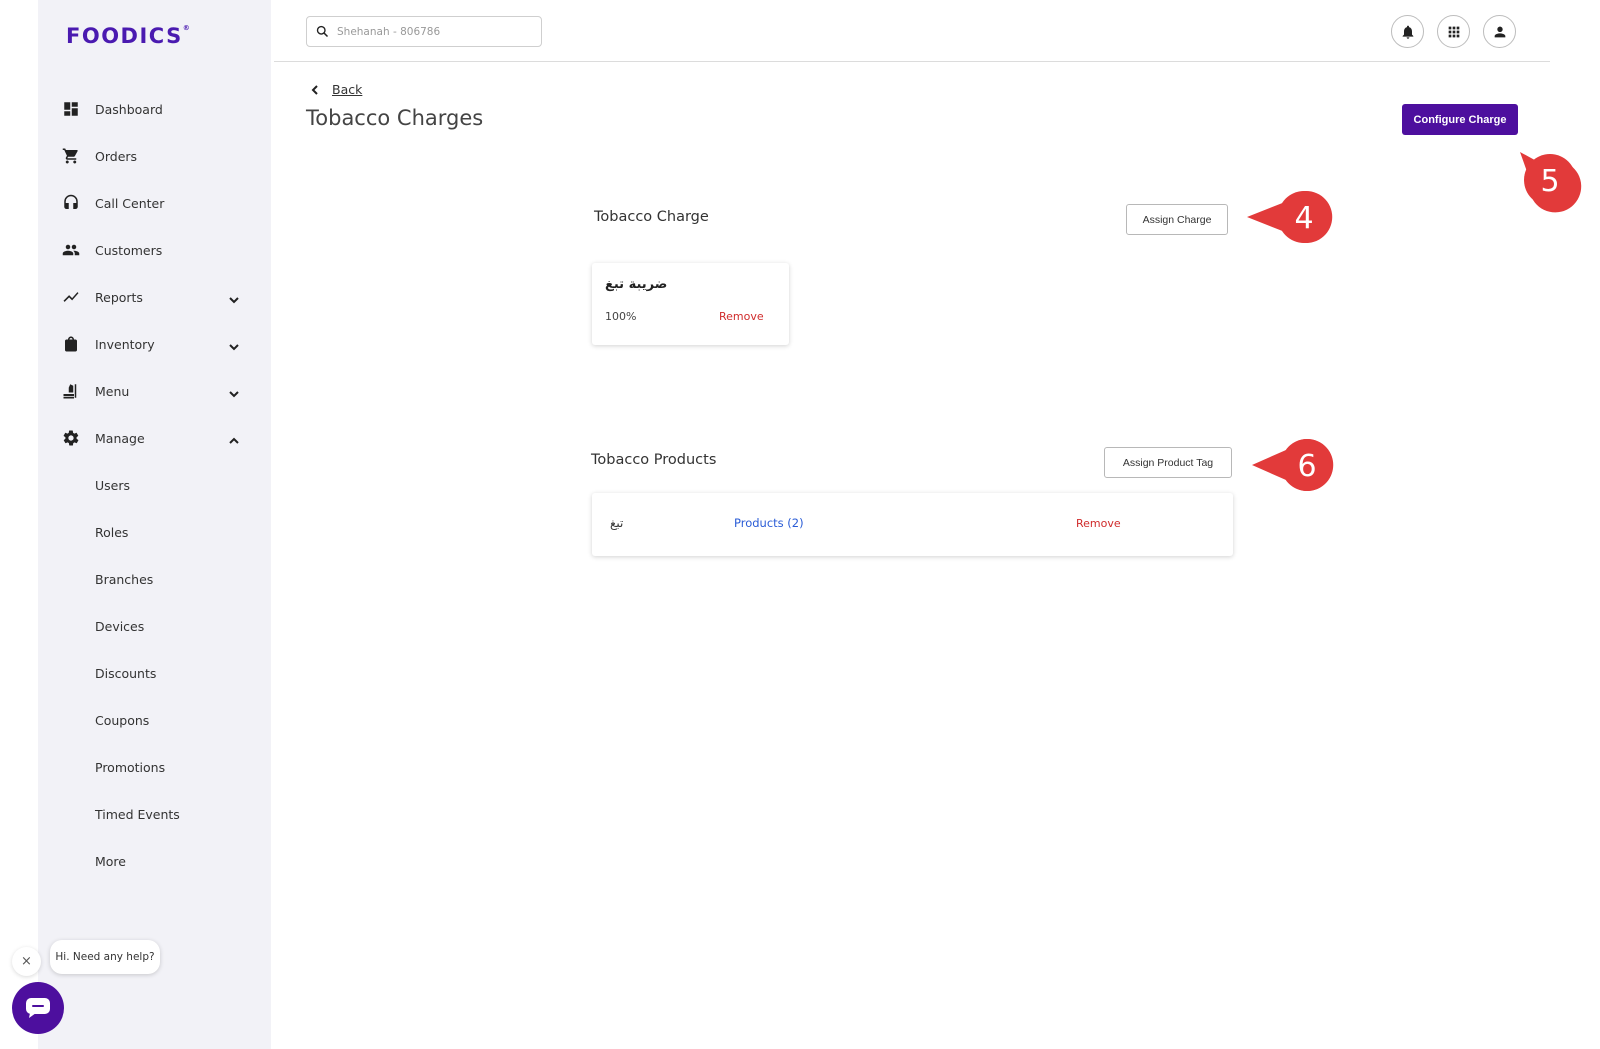 The width and height of the screenshot is (1600, 1049). I want to click on tobacco-charge-title: Tobacco Charge, so click(651, 217).